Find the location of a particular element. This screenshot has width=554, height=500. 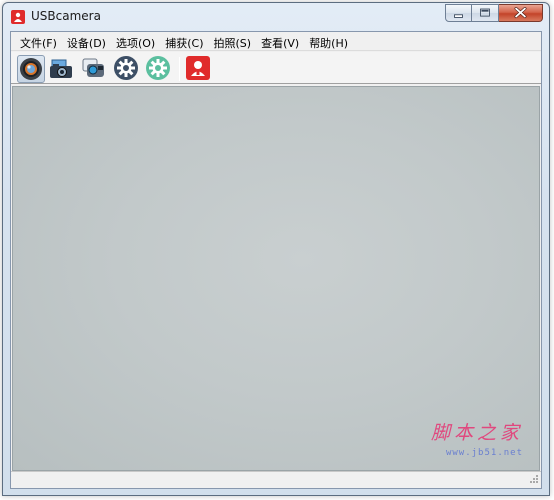

menu-photo: 拍照(S) is located at coordinates (233, 41).